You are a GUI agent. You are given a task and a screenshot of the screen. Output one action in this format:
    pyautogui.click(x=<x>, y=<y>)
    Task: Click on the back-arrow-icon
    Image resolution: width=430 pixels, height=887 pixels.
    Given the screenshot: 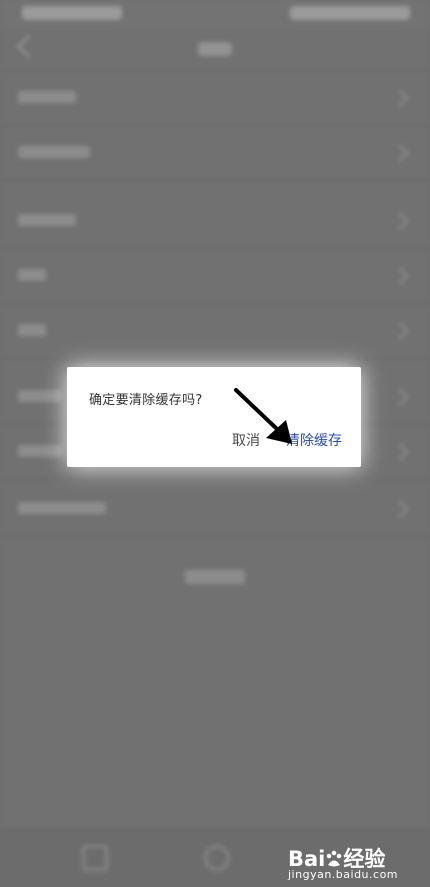 What is the action you would take?
    pyautogui.click(x=28, y=46)
    